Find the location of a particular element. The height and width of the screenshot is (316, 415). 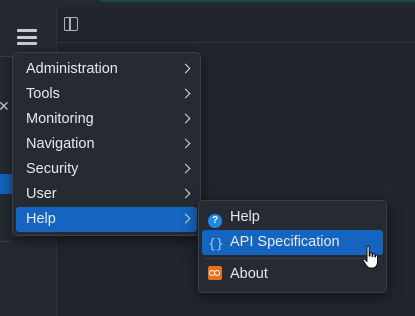

infinity-icon is located at coordinates (215, 273).